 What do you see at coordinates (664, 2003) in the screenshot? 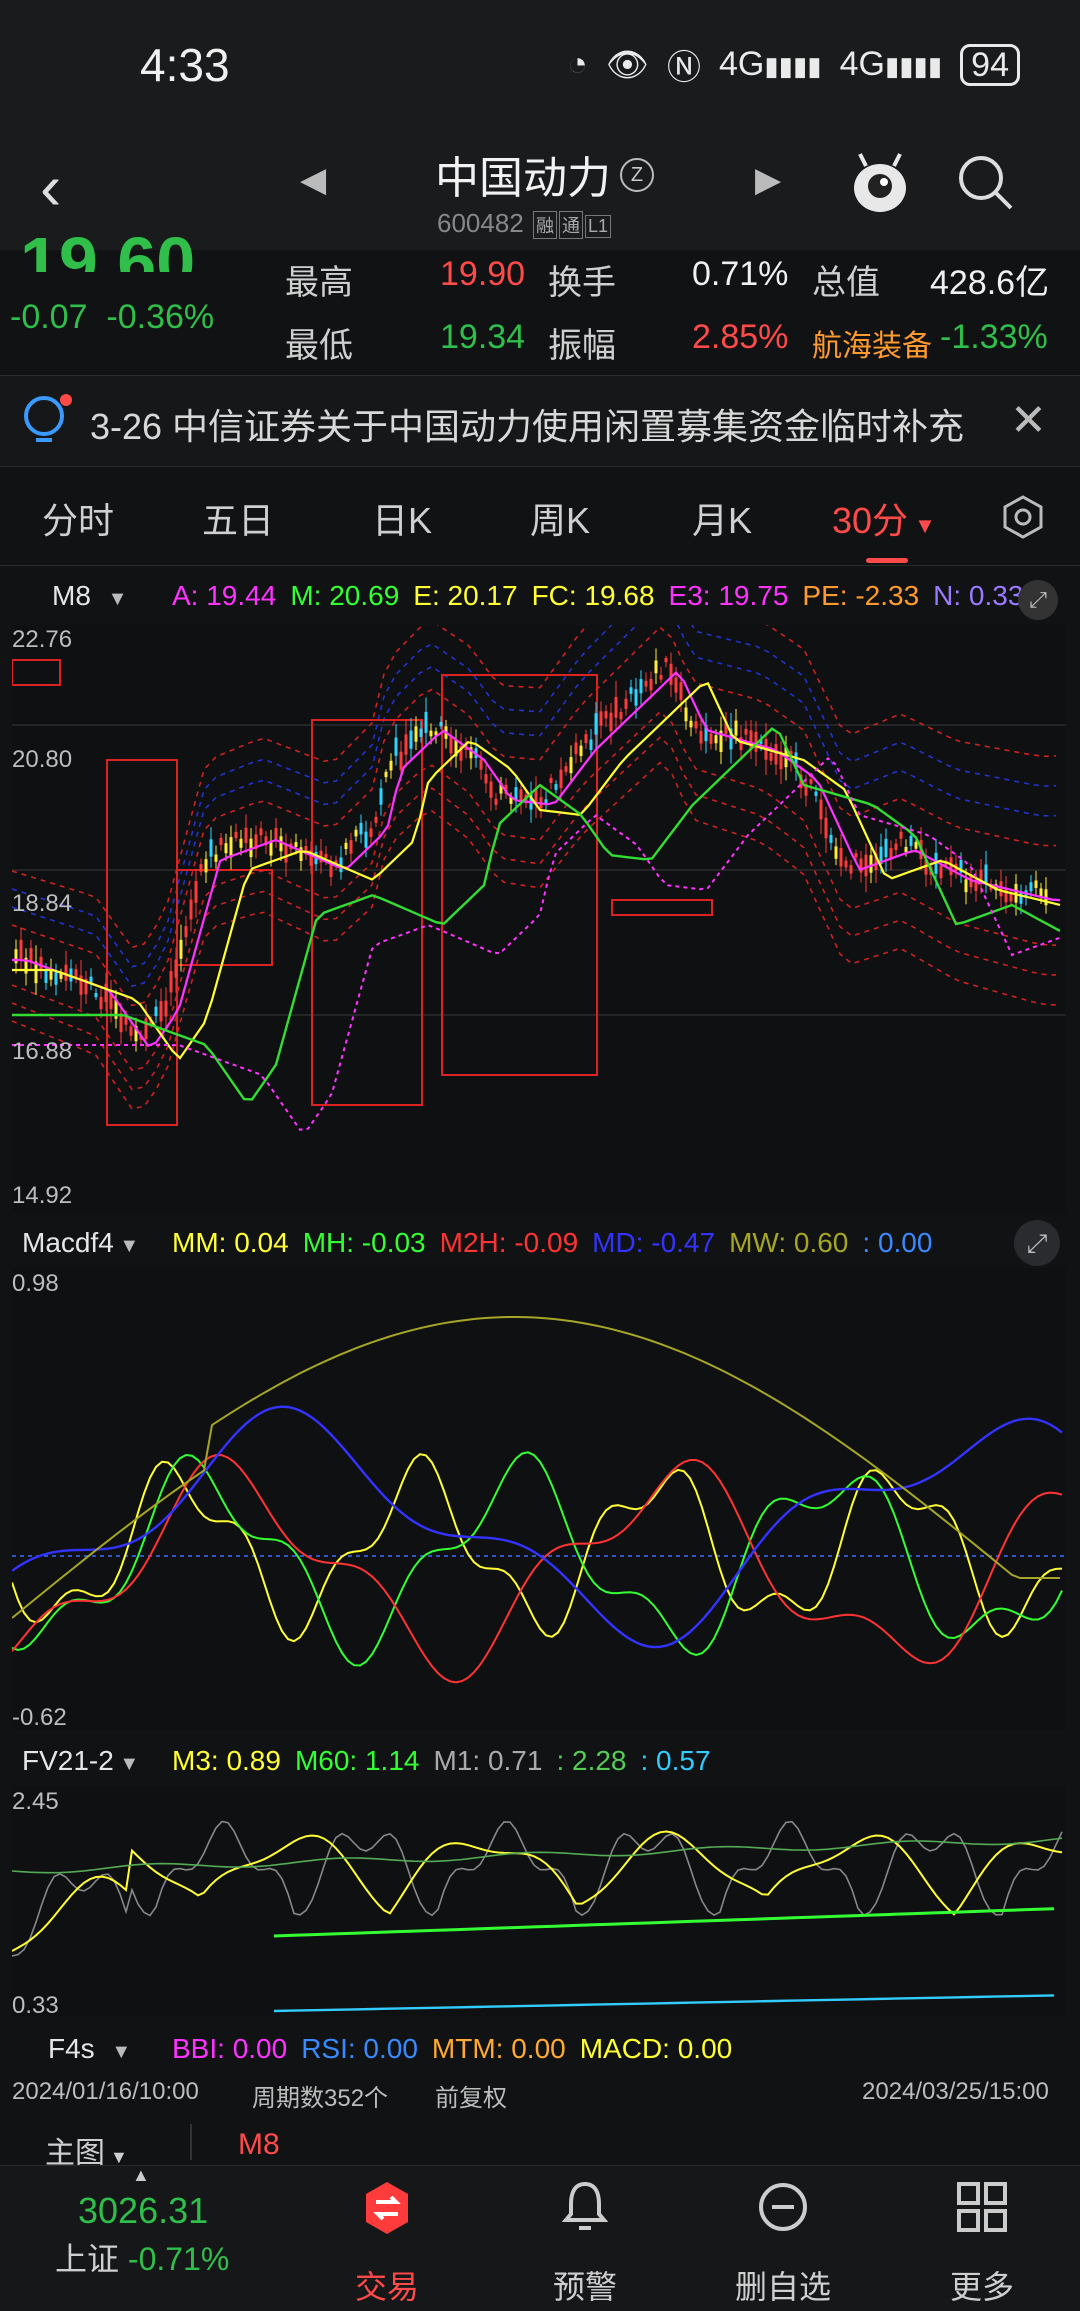
I see `base-line` at bounding box center [664, 2003].